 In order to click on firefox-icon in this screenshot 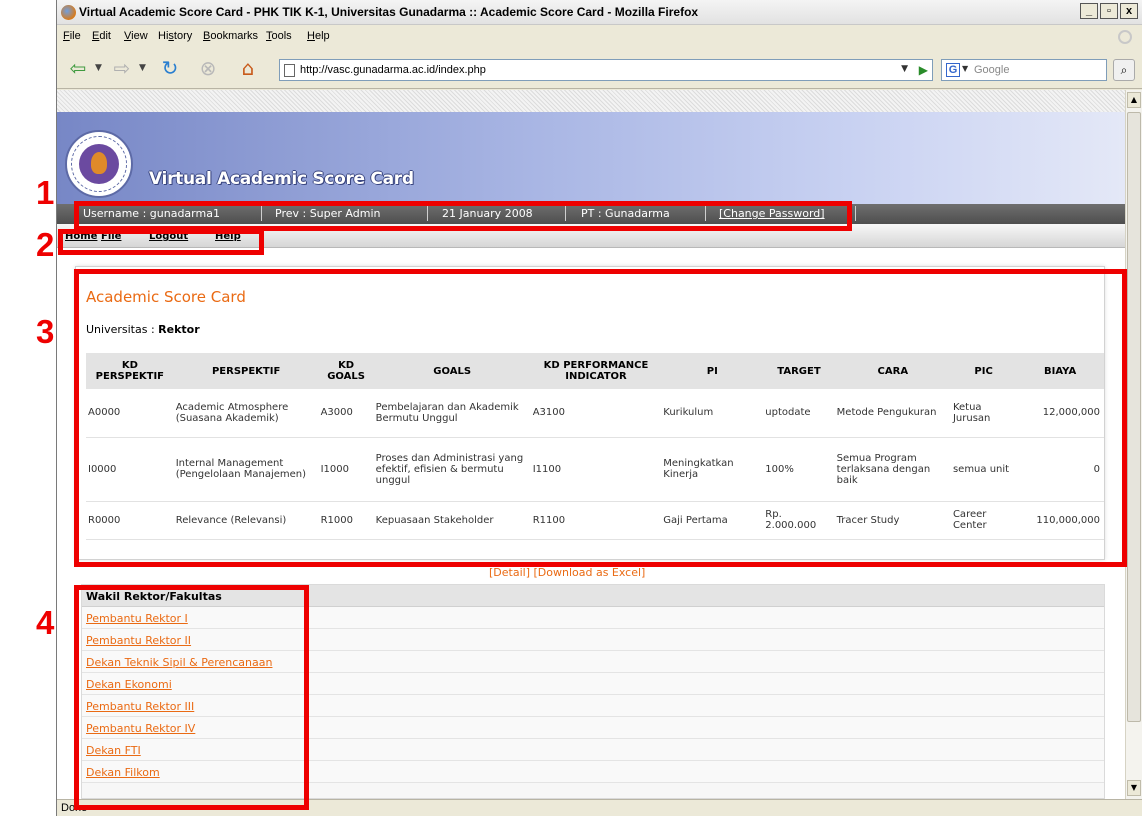, I will do `click(68, 12)`.